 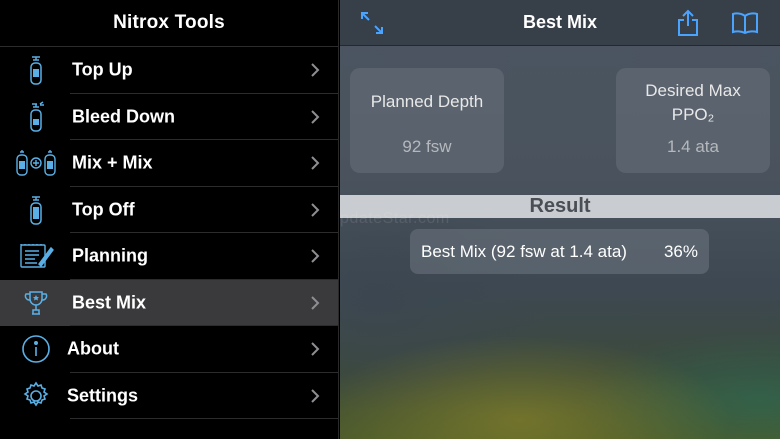 I want to click on desired-max-ppo2-label: Desired Max PPO₂, so click(x=693, y=102).